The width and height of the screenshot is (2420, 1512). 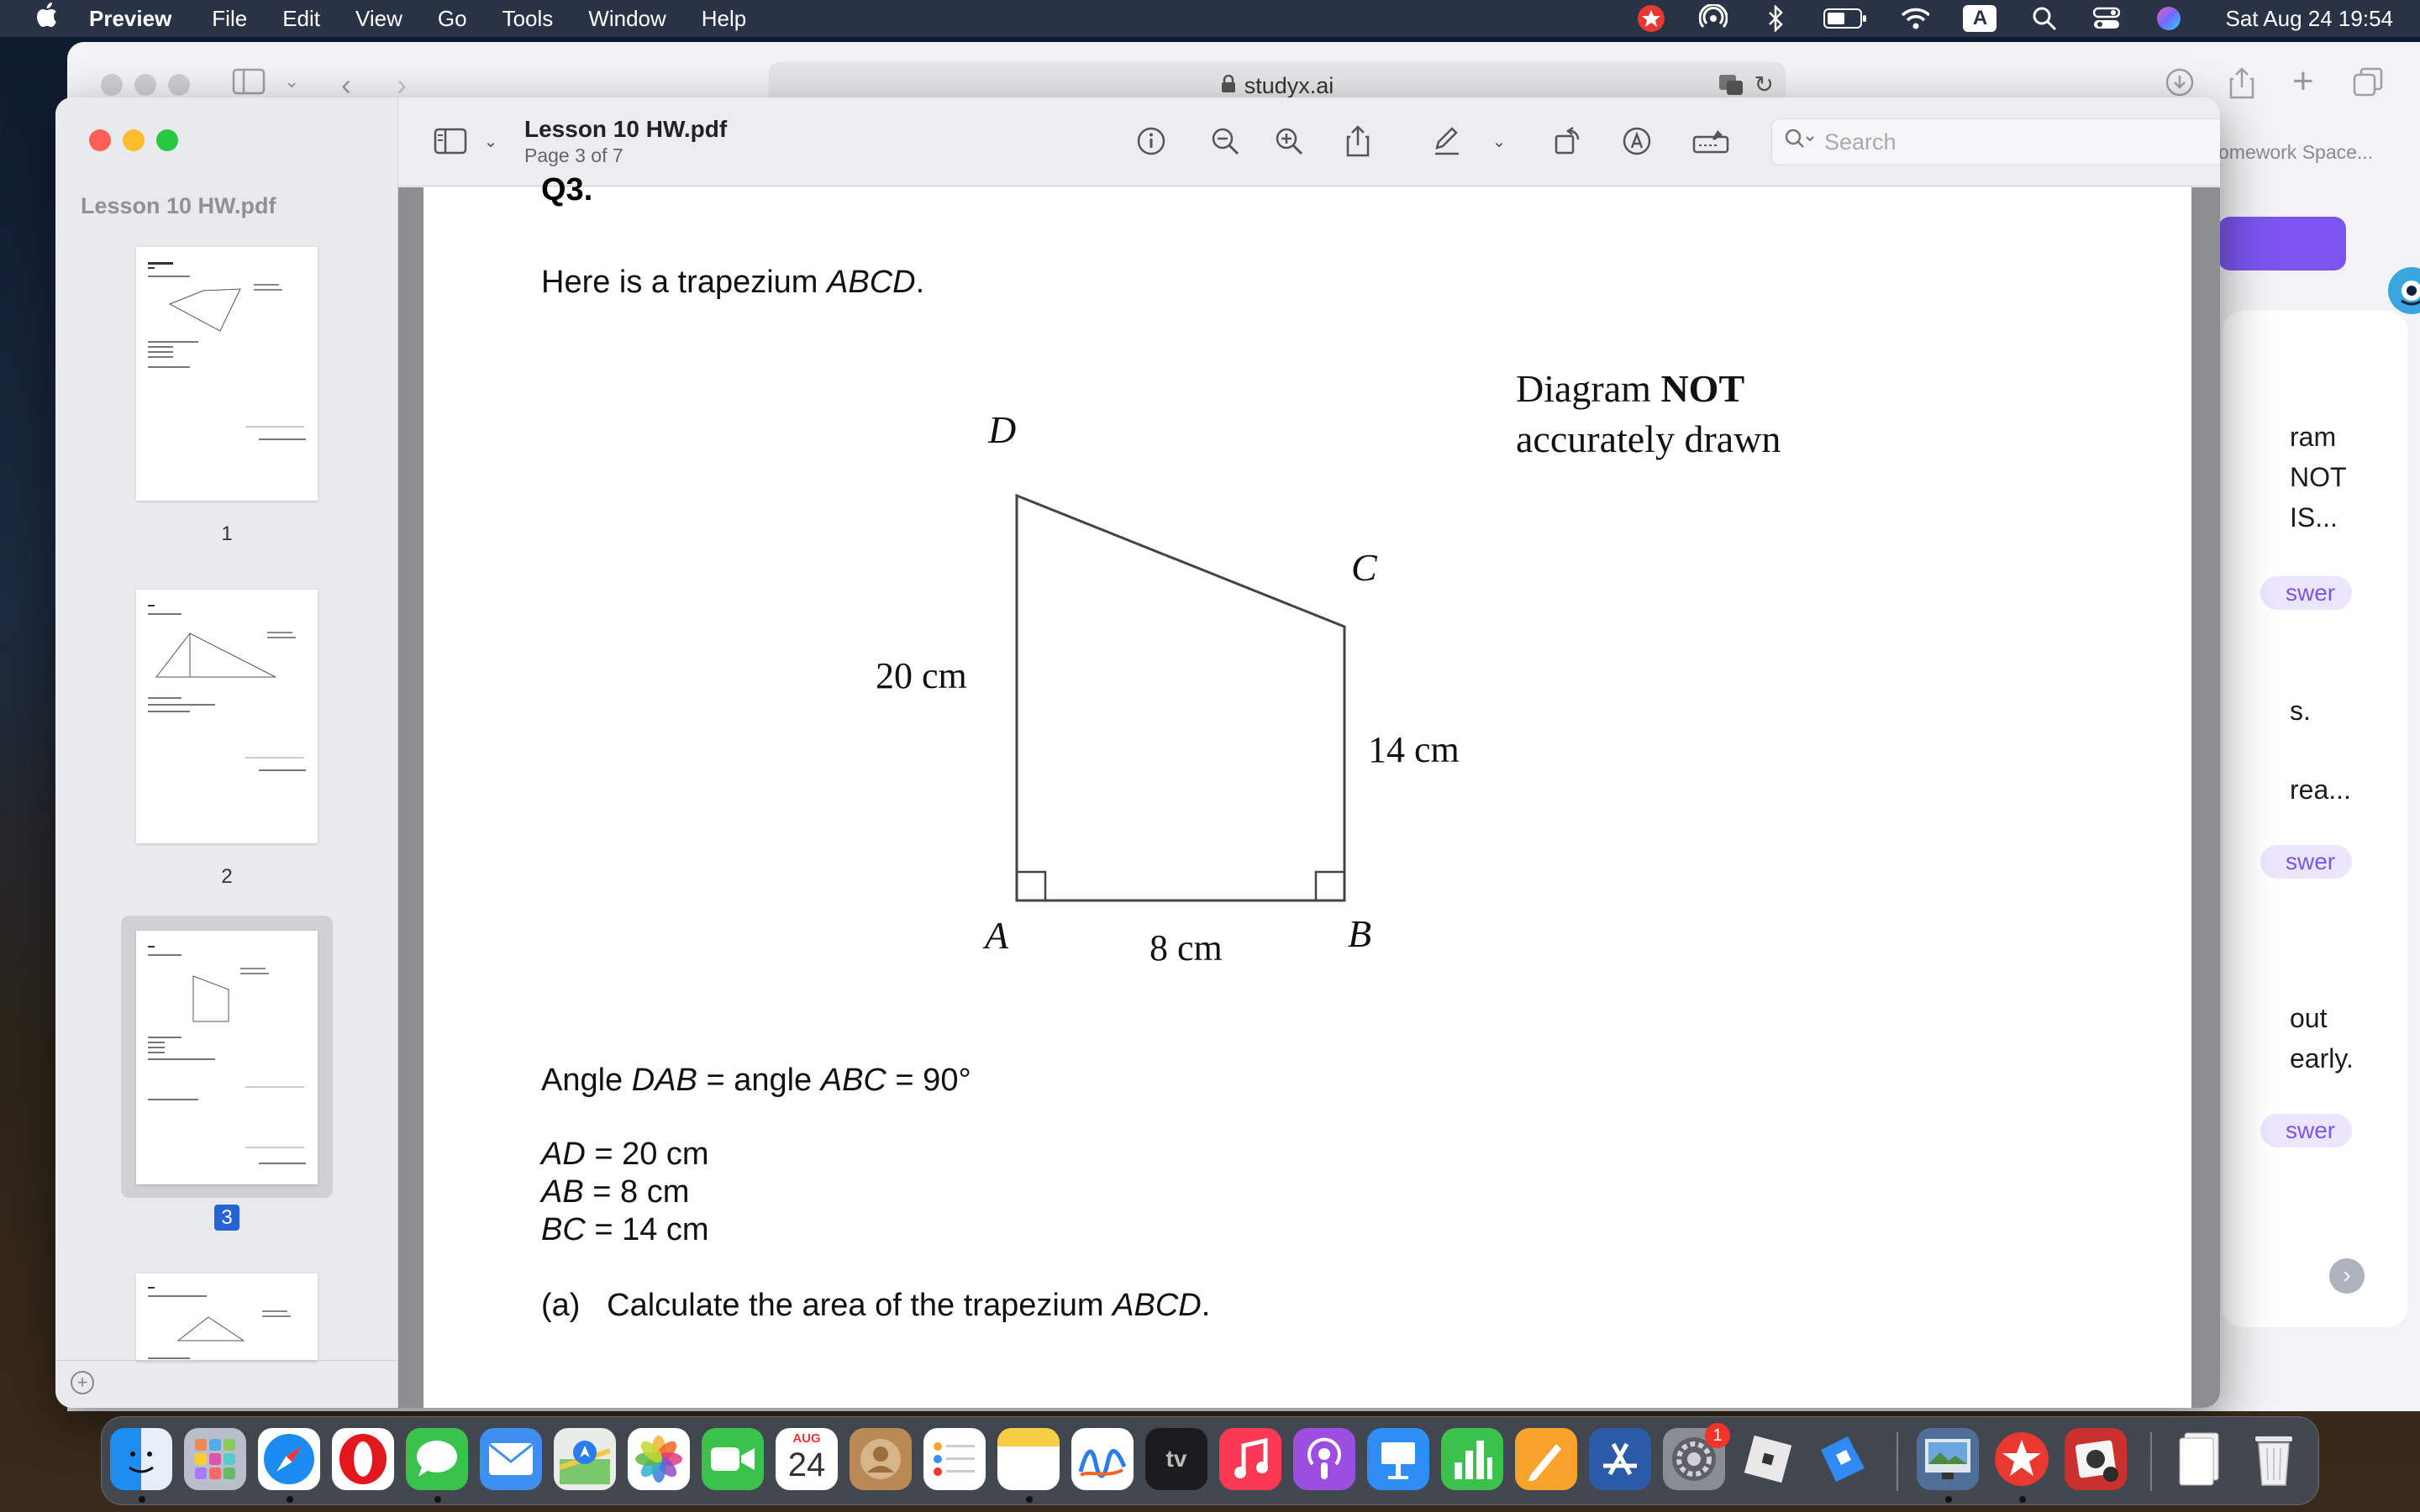 What do you see at coordinates (1764, 84) in the screenshot?
I see `reload-icon: ↻` at bounding box center [1764, 84].